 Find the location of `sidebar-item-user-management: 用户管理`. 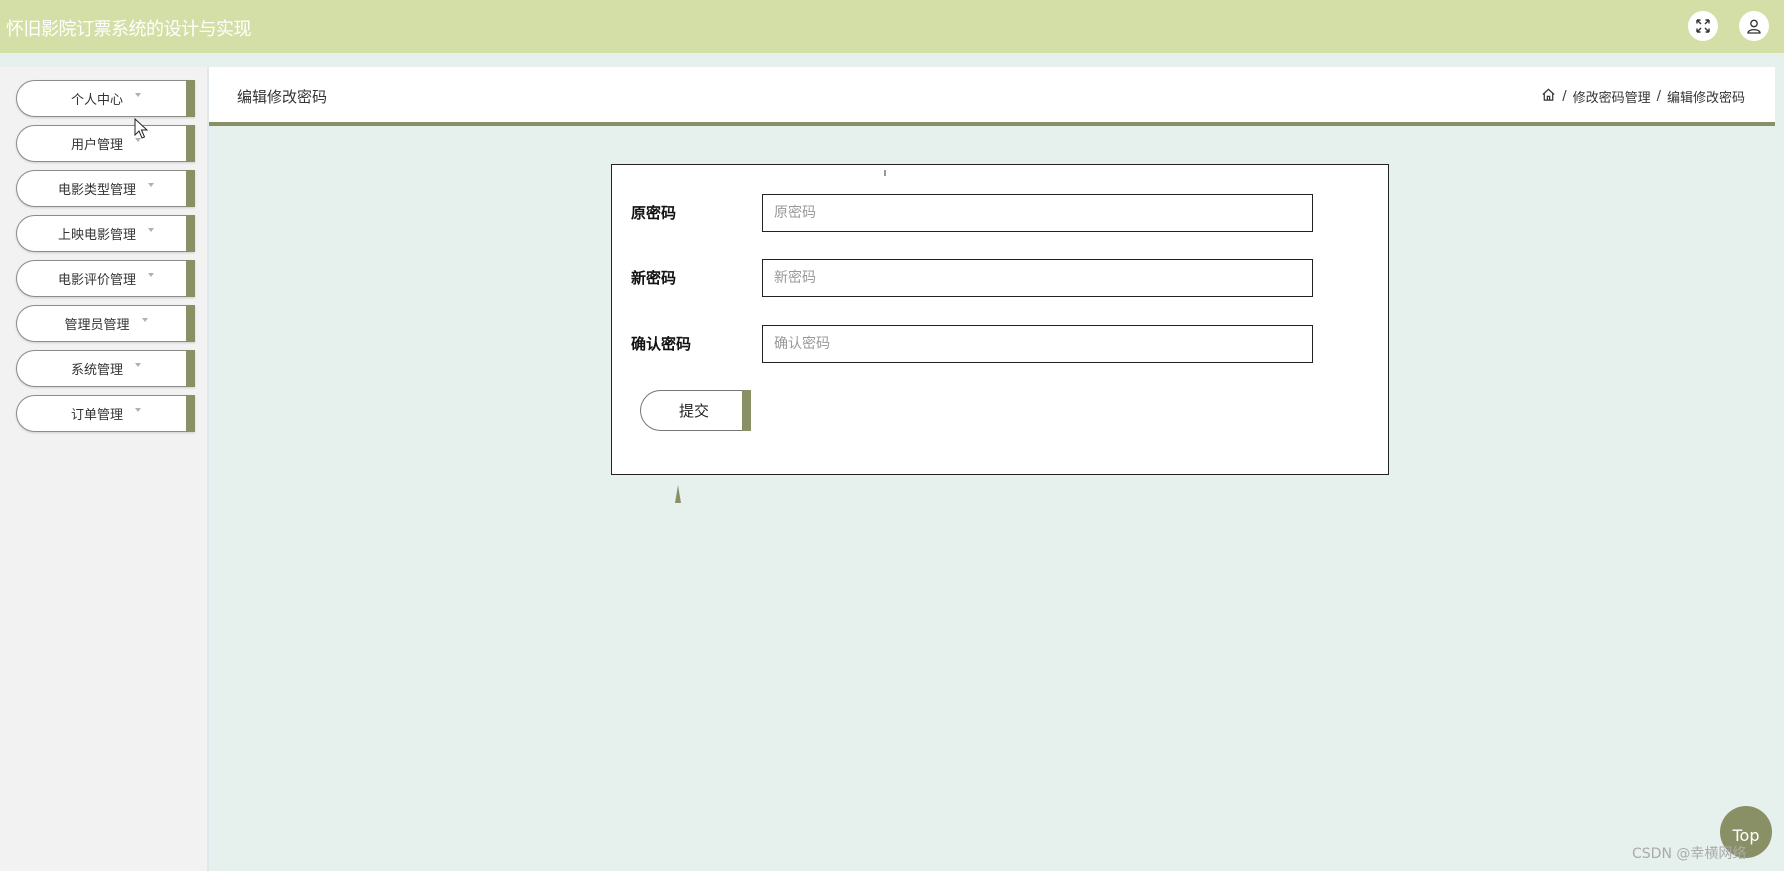

sidebar-item-user-management: 用户管理 is located at coordinates (105, 143).